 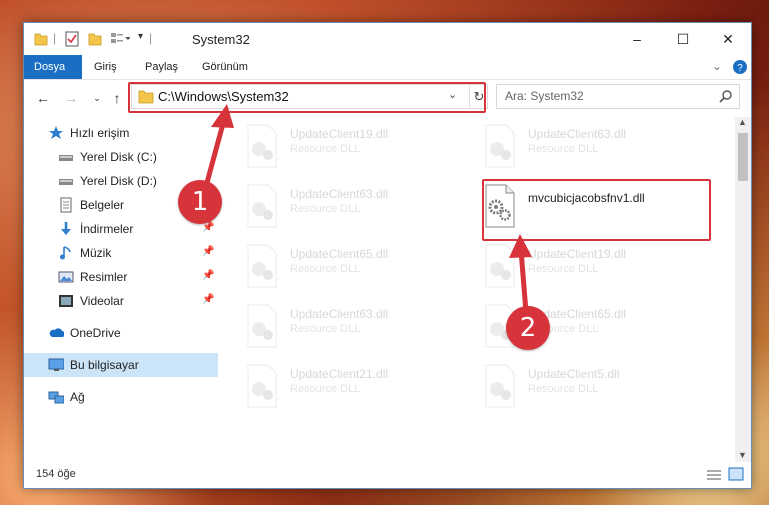 What do you see at coordinates (95, 333) in the screenshot?
I see `sidebar-item-label: OneDrive` at bounding box center [95, 333].